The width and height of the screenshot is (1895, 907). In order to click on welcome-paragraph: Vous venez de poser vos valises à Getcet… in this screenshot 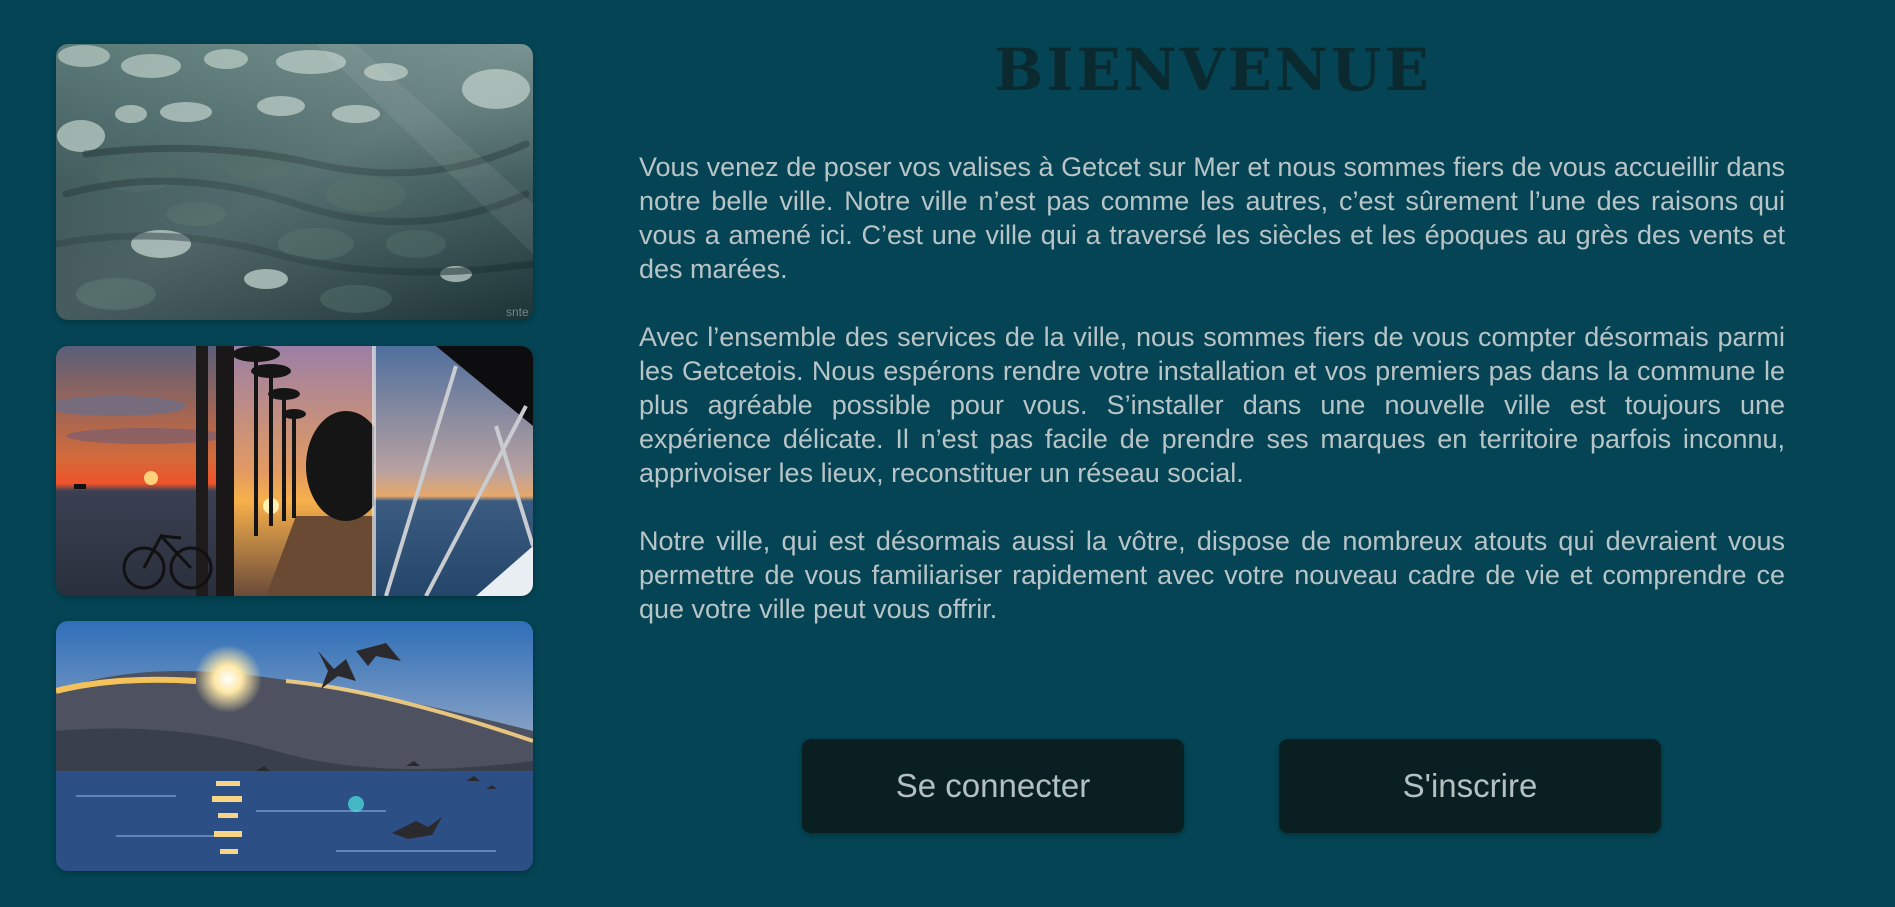, I will do `click(1212, 218)`.